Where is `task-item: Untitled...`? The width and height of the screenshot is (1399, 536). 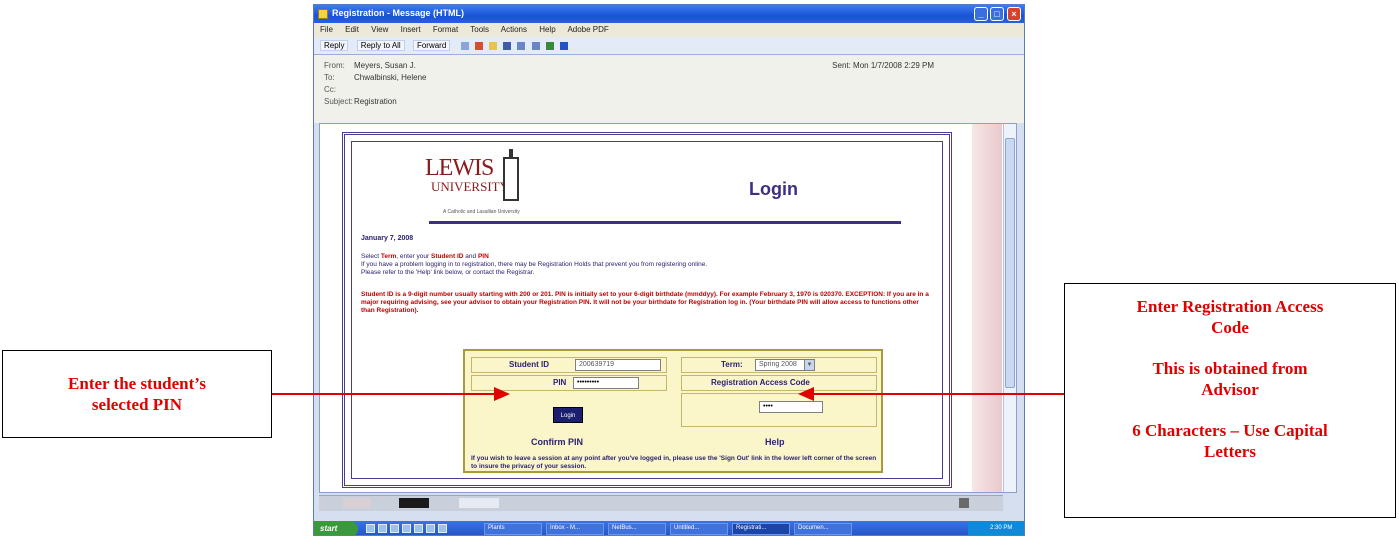
task-item: Untitled... is located at coordinates (699, 529).